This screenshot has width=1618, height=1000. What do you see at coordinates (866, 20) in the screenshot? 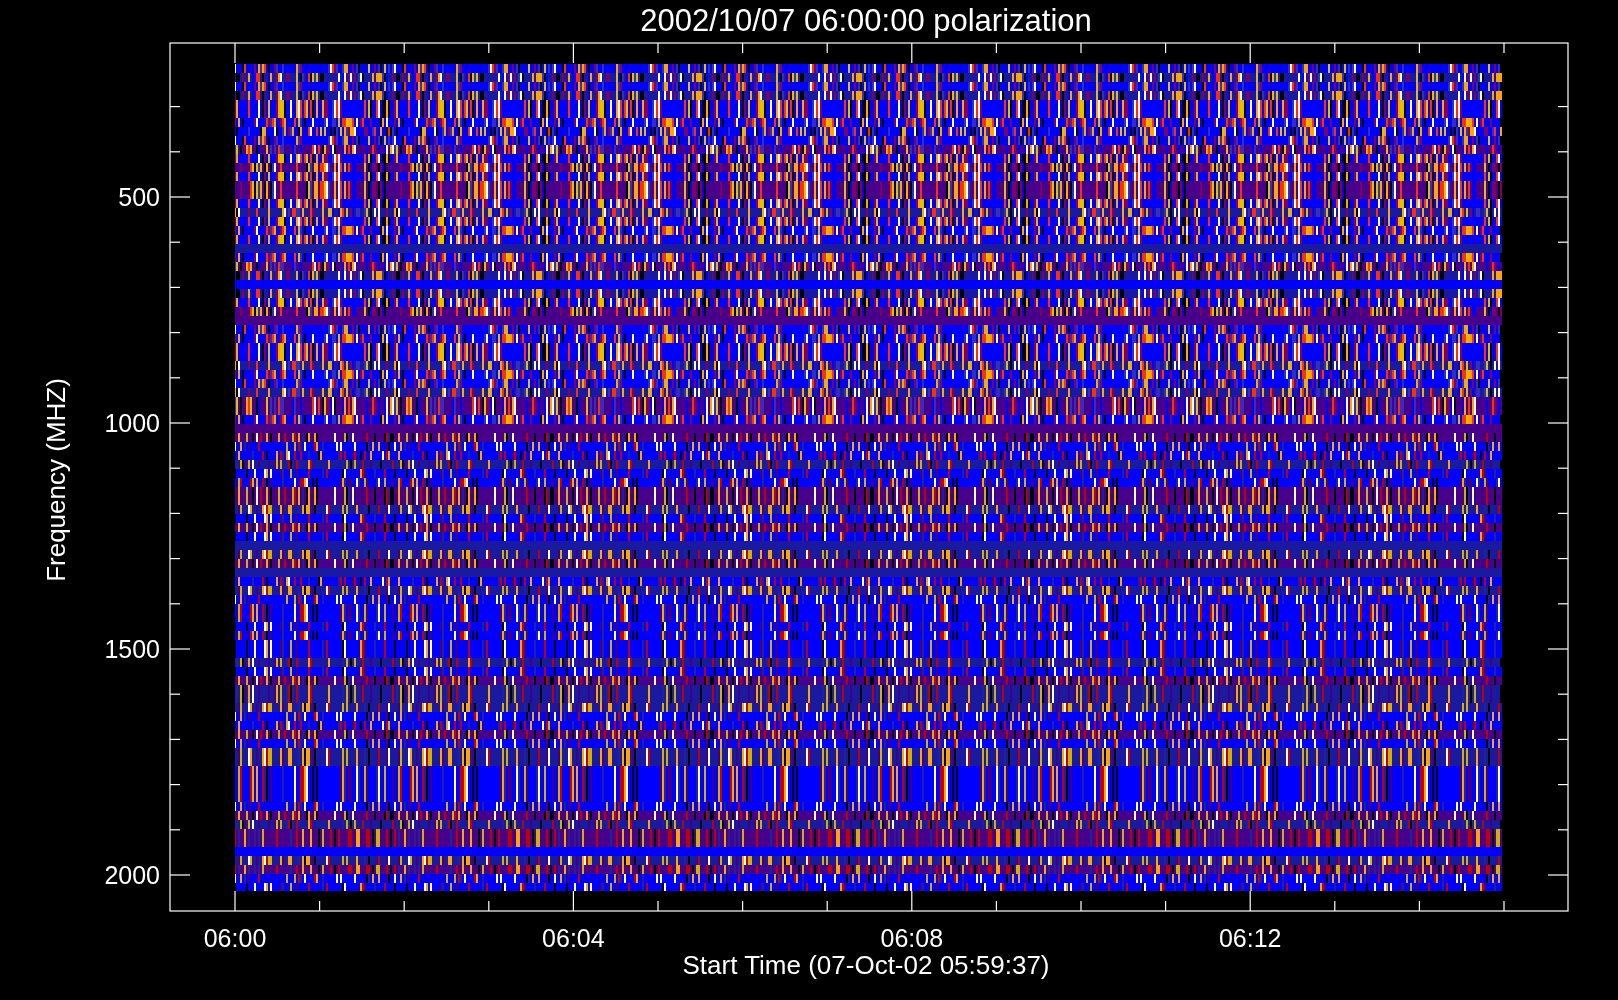
I see `chart-title: 2002/10/07 06:00:00 polarization` at bounding box center [866, 20].